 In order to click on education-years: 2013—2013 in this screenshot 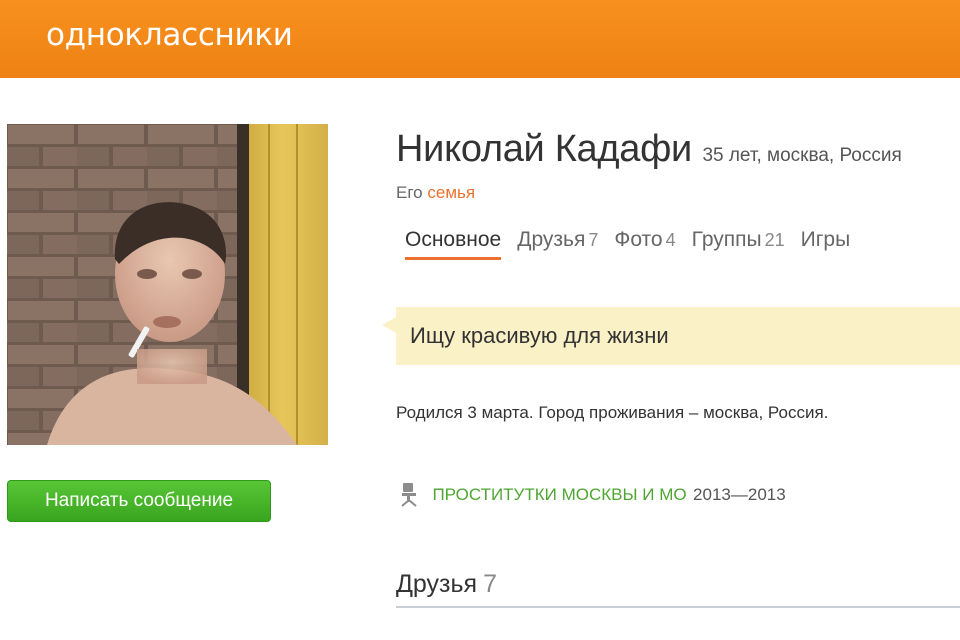, I will do `click(739, 494)`.